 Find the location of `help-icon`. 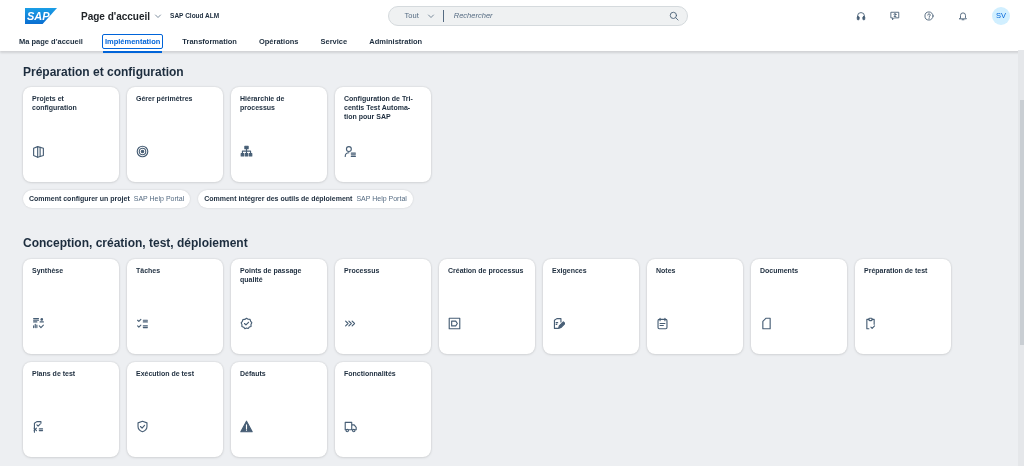

help-icon is located at coordinates (929, 16).